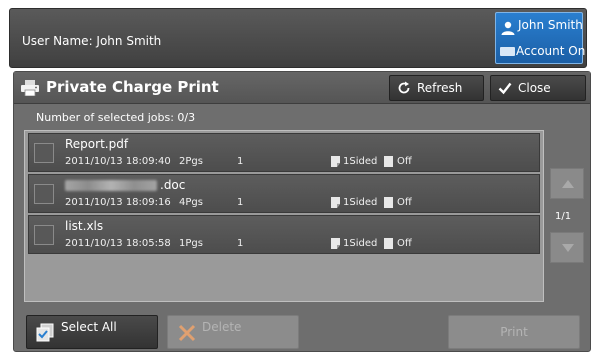  I want to click on job-datetime: 2011/10/13 18:05:58, so click(118, 243).